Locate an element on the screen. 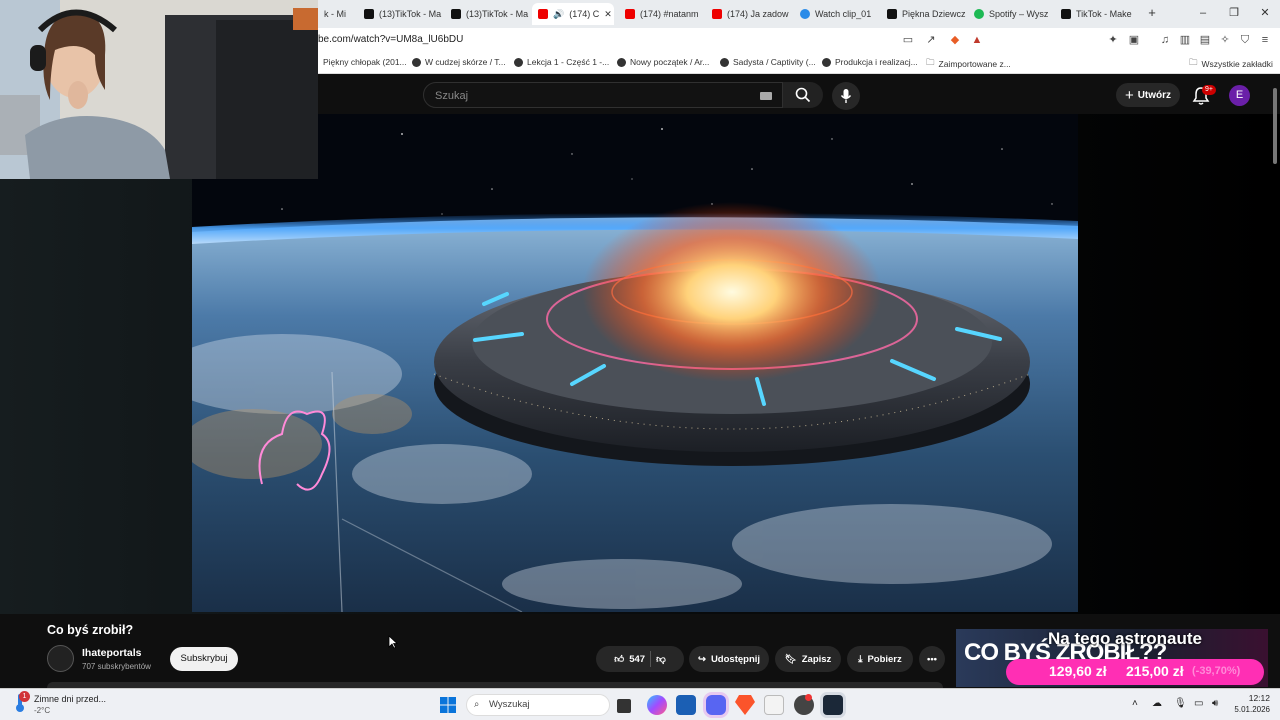 Image resolution: width=1280 pixels, height=720 pixels. microphone-icon: 🎙︎ is located at coordinates (1180, 703).